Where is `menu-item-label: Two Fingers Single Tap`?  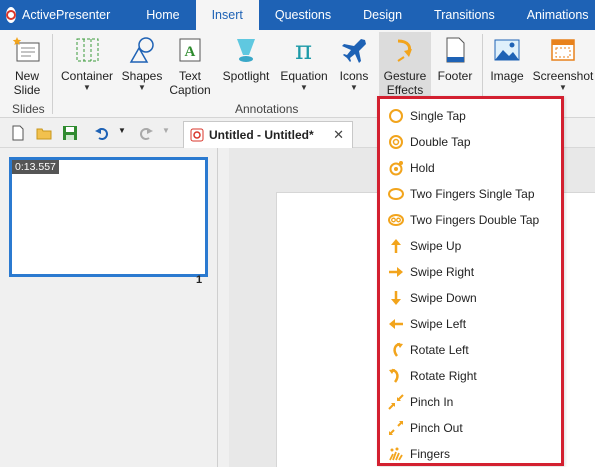
menu-item-label: Two Fingers Single Tap is located at coordinates (472, 194).